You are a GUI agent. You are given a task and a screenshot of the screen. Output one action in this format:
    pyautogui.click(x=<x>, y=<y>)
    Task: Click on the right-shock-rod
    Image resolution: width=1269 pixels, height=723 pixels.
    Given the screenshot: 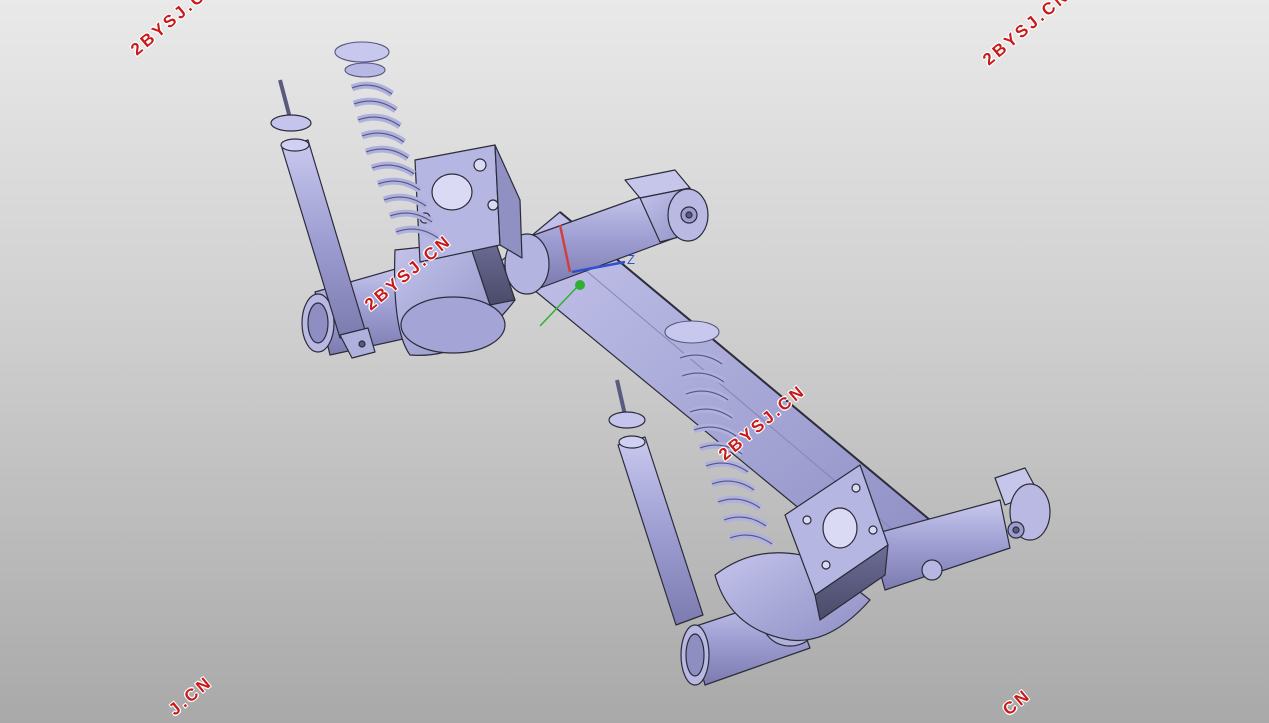 What is the action you would take?
    pyautogui.click(x=621, y=397)
    